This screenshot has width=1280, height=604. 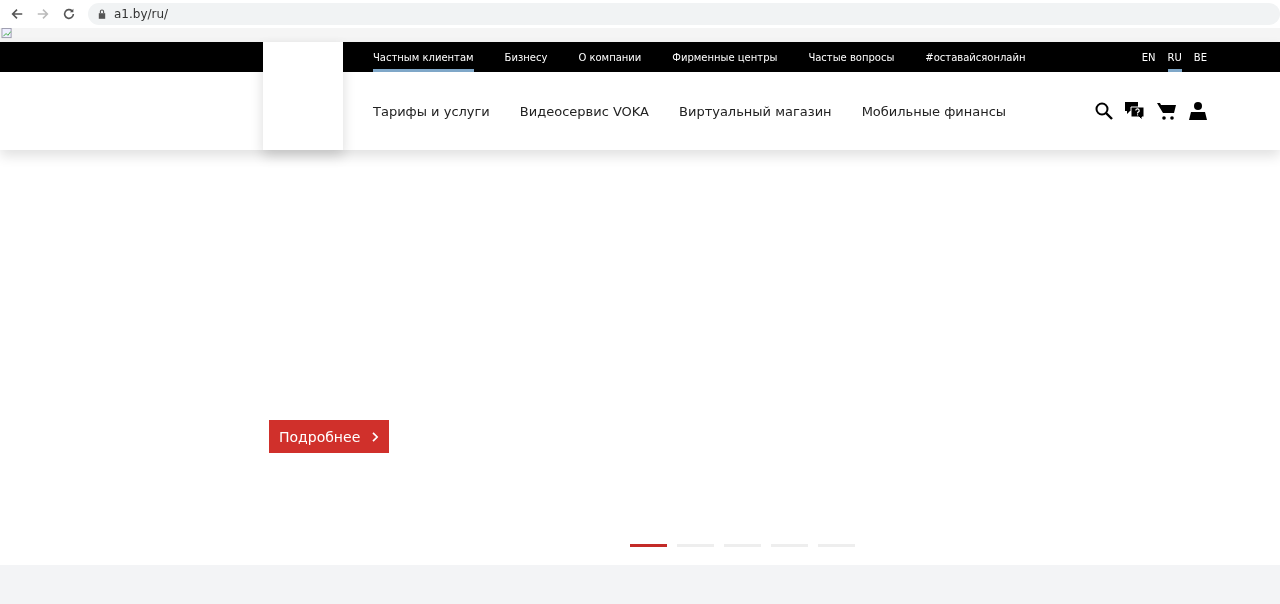 I want to click on address-bar: a1.by/ru/, so click(x=684, y=14).